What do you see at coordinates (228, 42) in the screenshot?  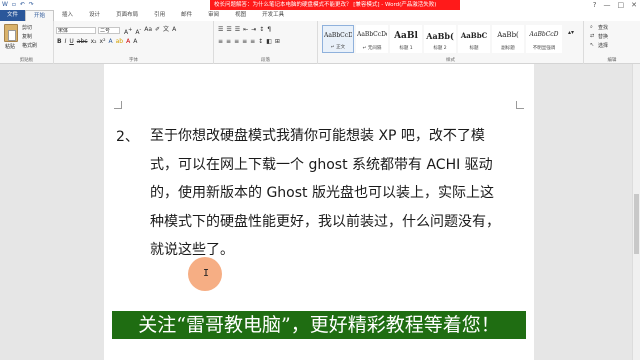 I see `align-center-icon: ≡` at bounding box center [228, 42].